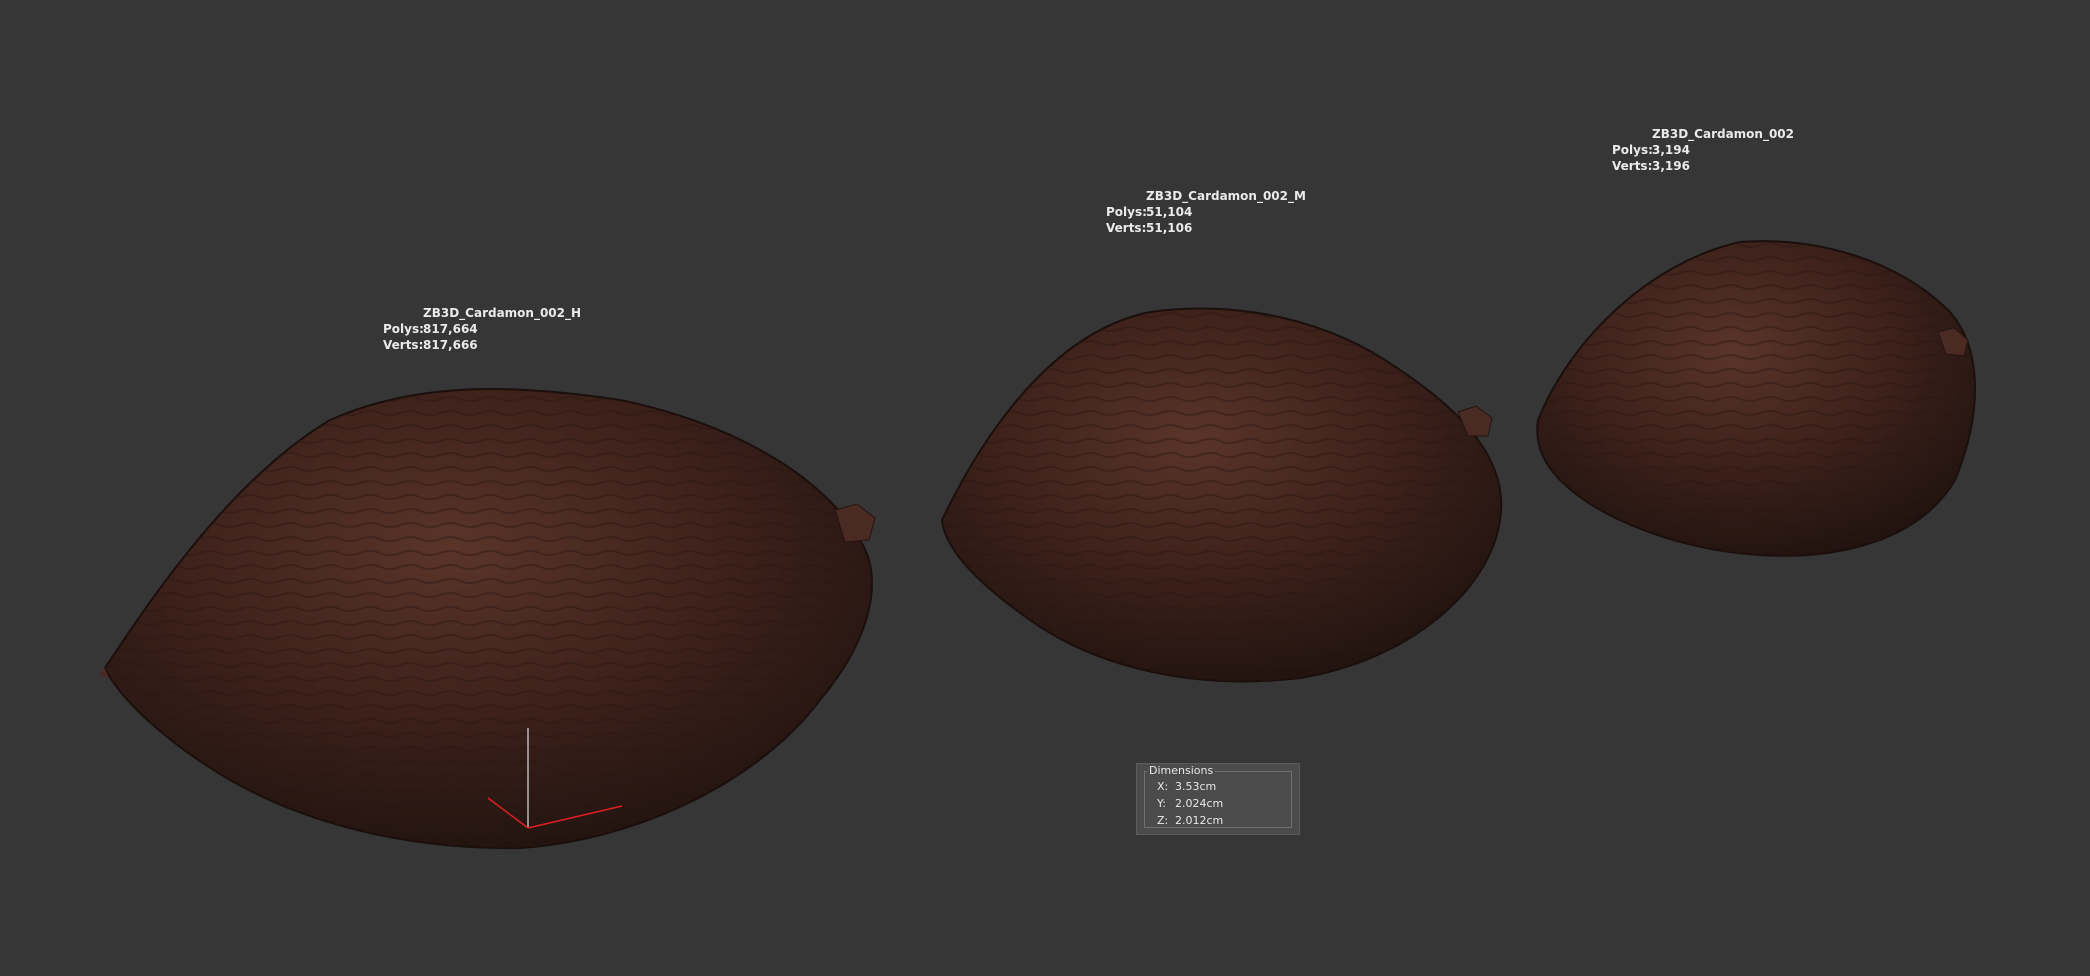 The width and height of the screenshot is (2090, 976). I want to click on dimensions-title: Dimensions, so click(1181, 770).